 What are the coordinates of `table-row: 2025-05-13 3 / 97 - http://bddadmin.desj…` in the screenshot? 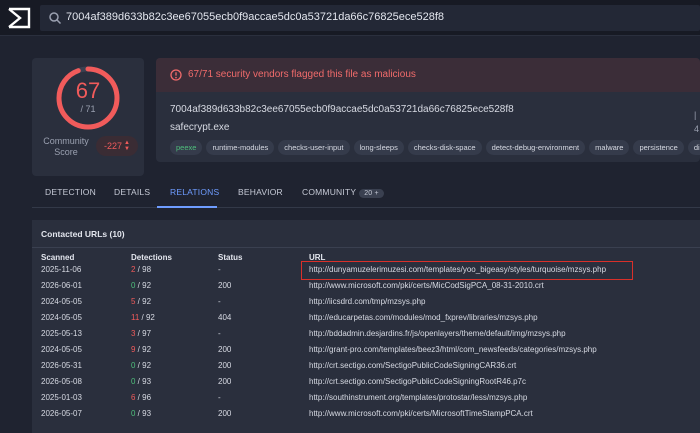 It's located at (366, 334).